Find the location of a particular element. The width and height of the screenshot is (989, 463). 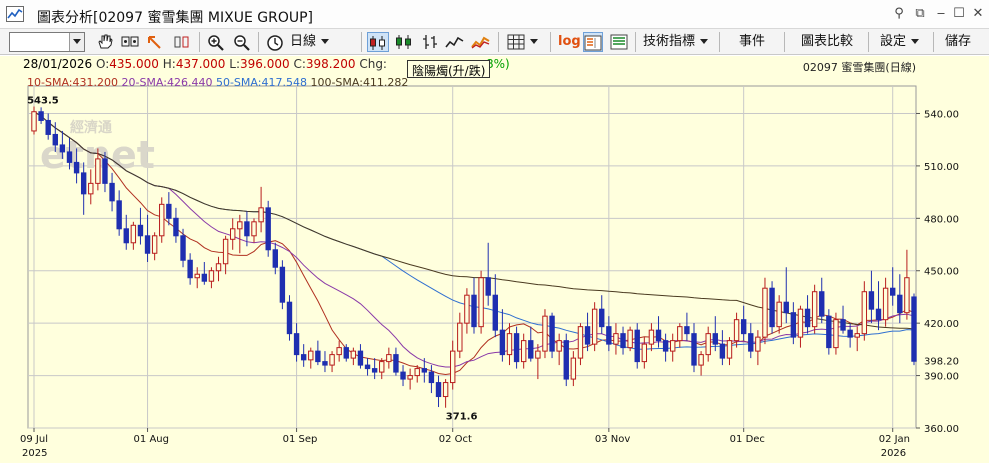

zoom-out-icon is located at coordinates (242, 42).